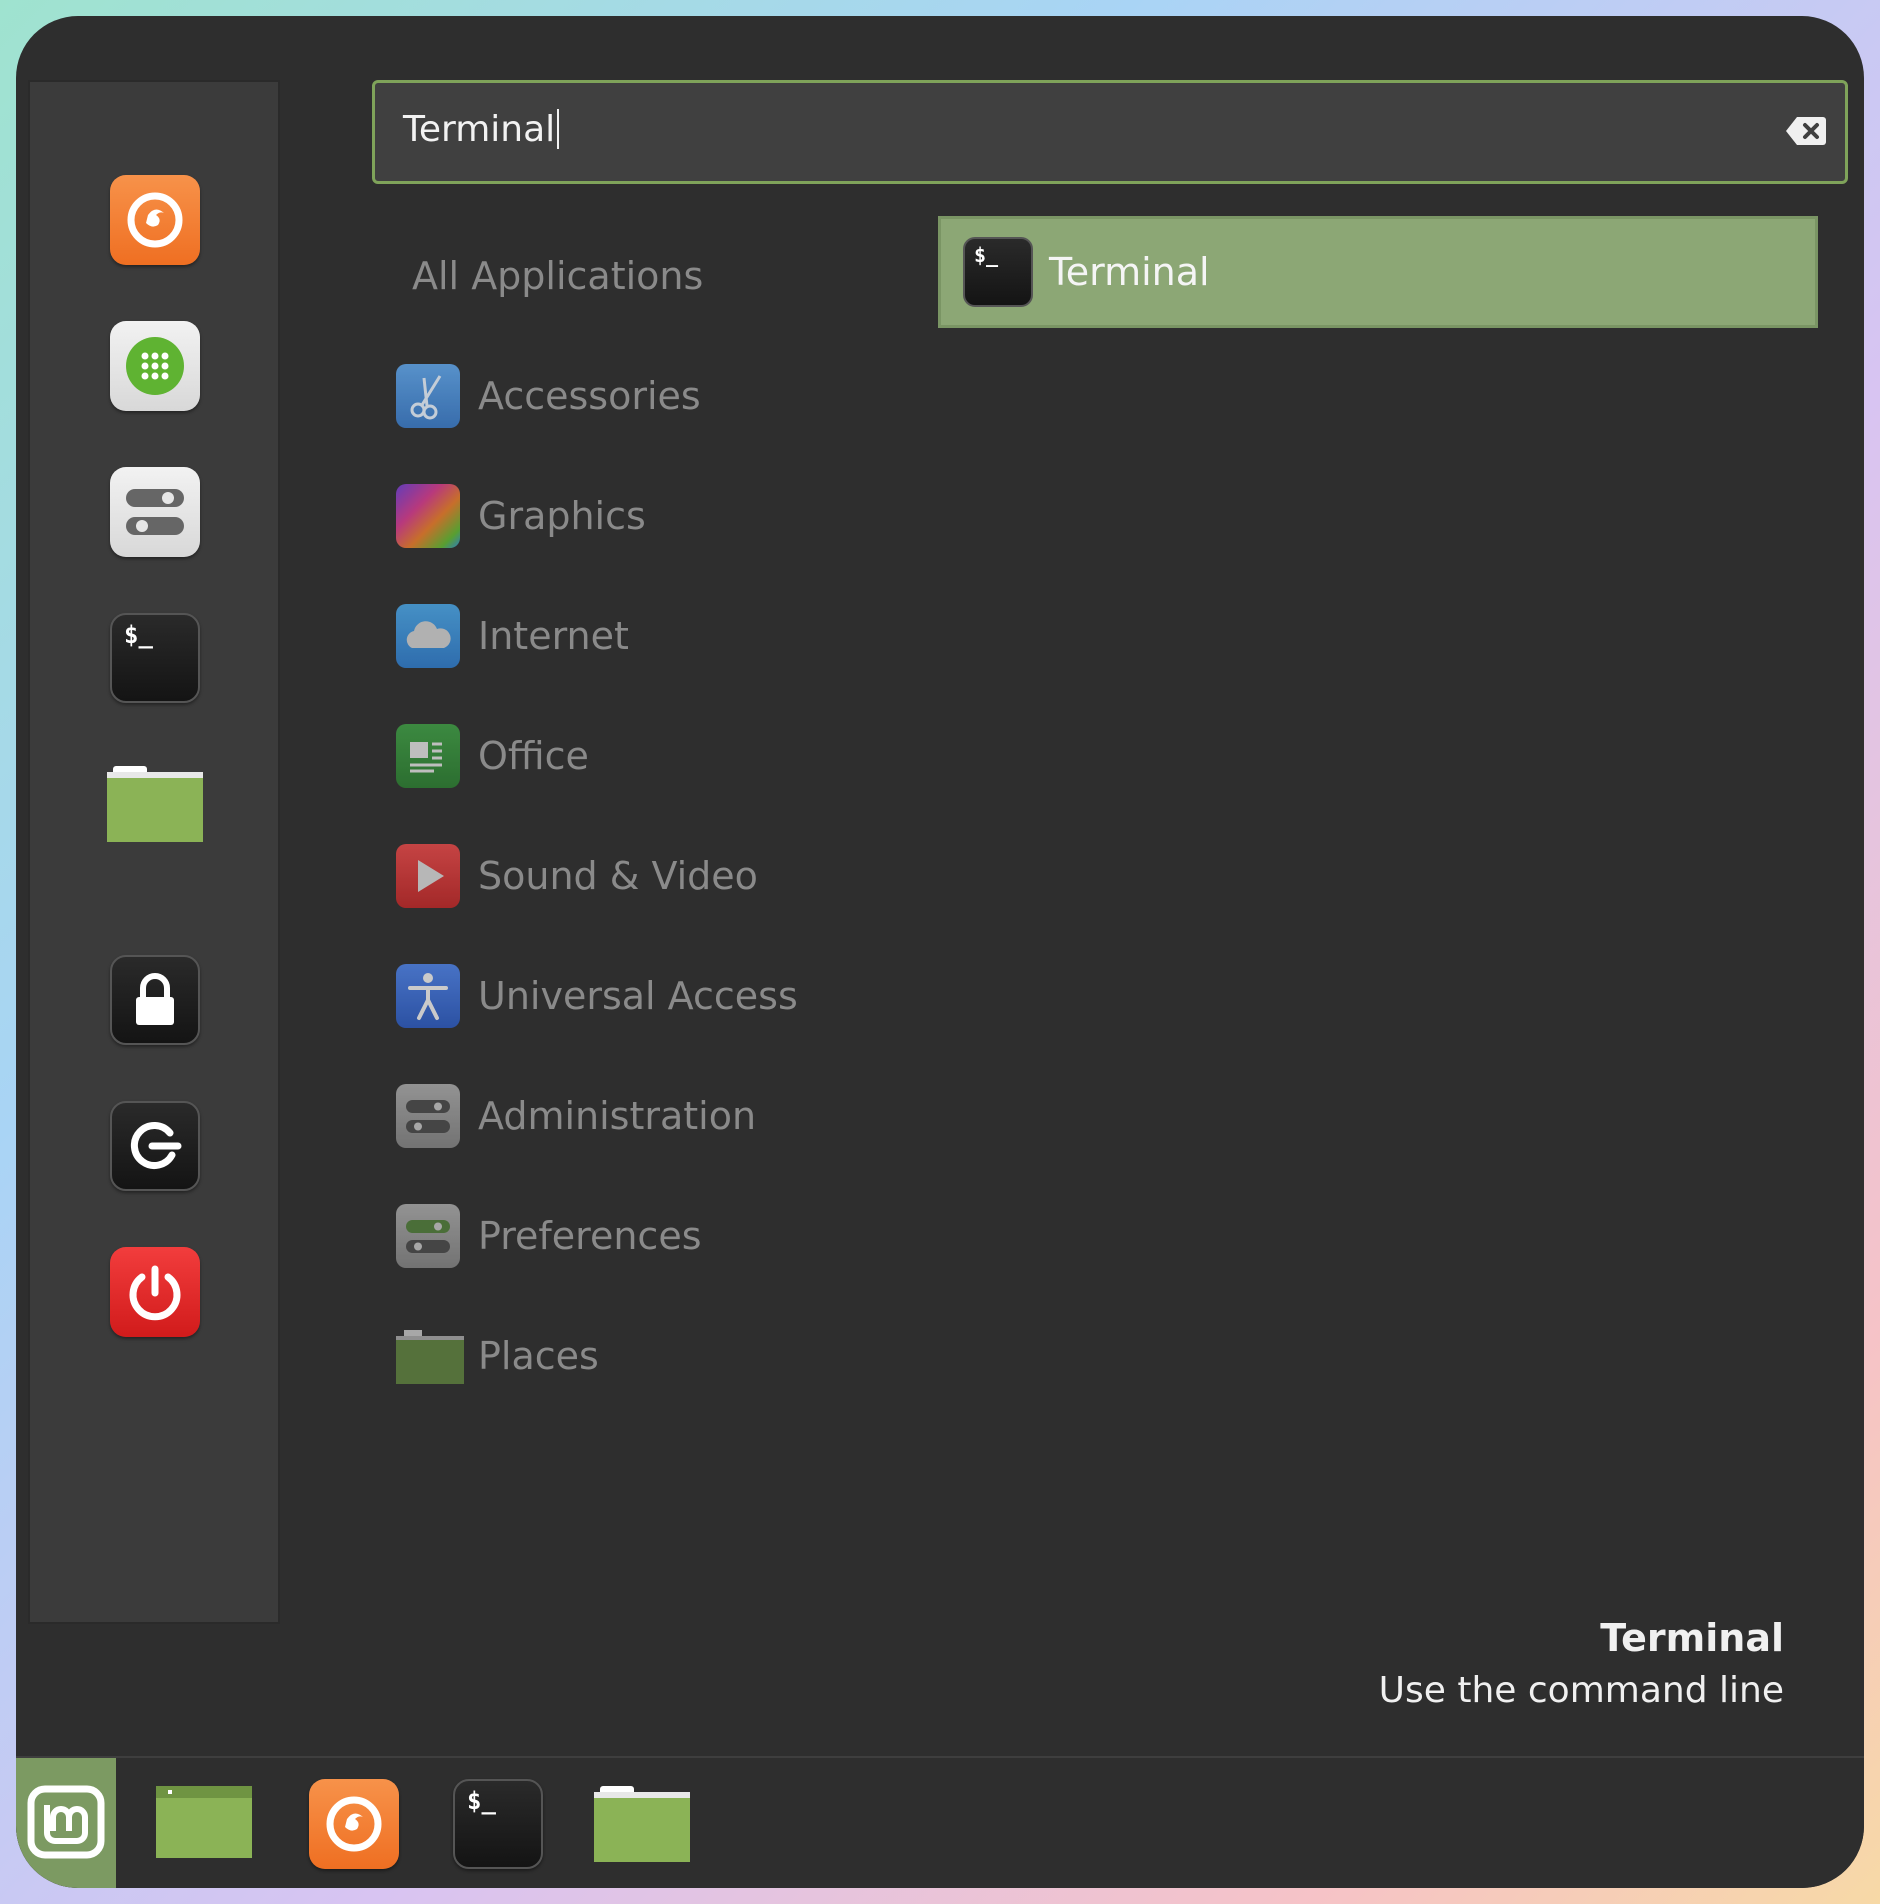 This screenshot has width=1880, height=1904. I want to click on category-administration: Administration, so click(636, 1116).